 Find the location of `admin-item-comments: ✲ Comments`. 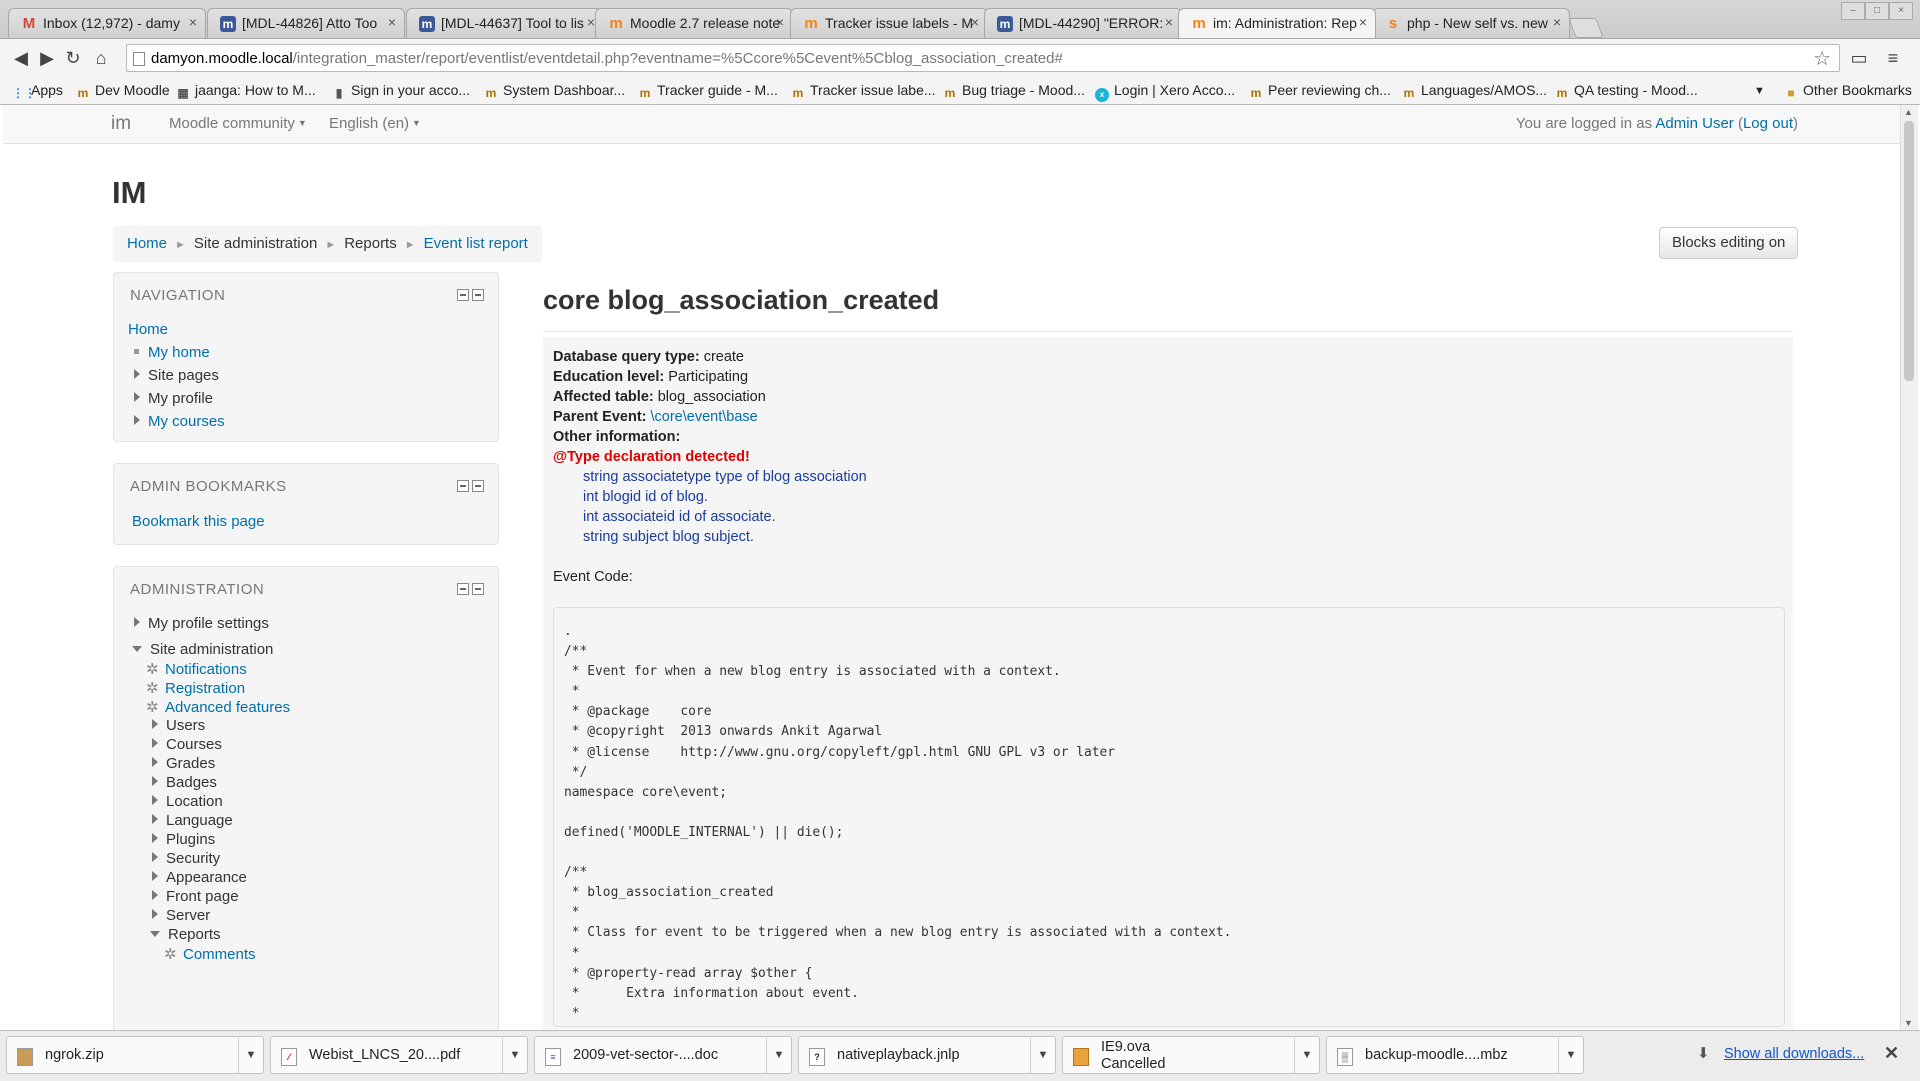

admin-item-comments: ✲ Comments is located at coordinates (210, 954).